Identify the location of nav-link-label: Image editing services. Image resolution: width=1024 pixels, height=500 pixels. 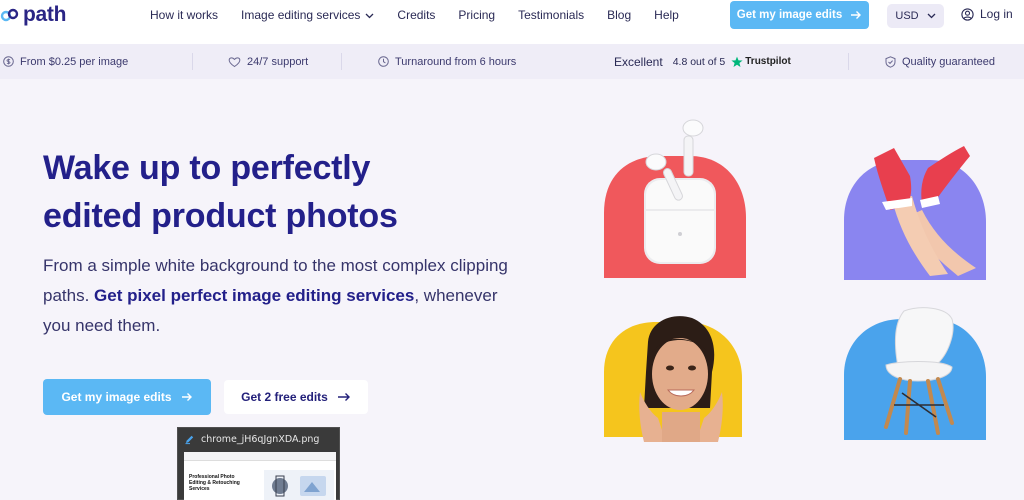
(301, 15).